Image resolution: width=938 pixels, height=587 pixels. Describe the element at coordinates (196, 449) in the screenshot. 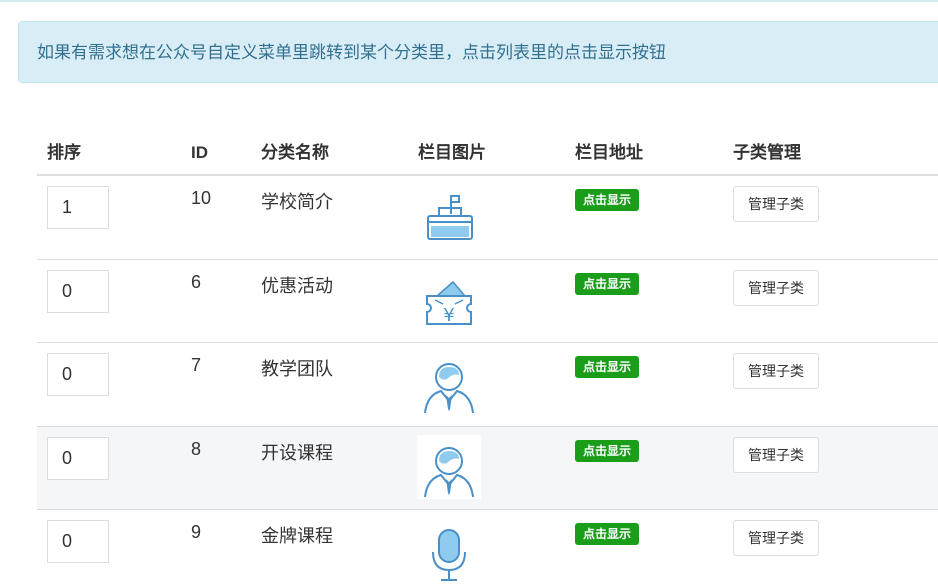

I see `row-id: 8` at that location.